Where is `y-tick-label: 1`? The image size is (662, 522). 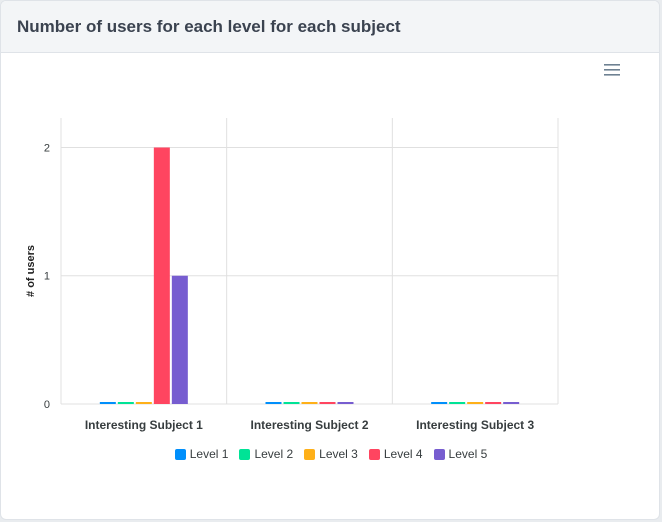
y-tick-label: 1 is located at coordinates (47, 277).